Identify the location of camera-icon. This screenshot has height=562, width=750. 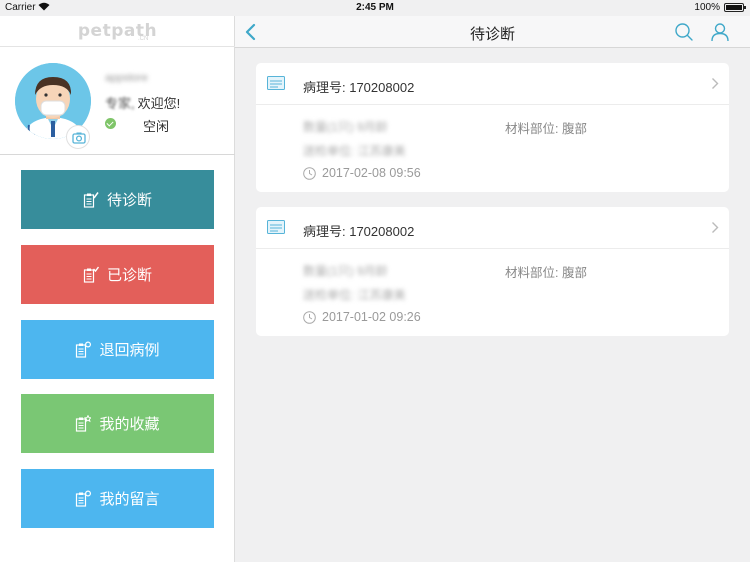
(79, 138).